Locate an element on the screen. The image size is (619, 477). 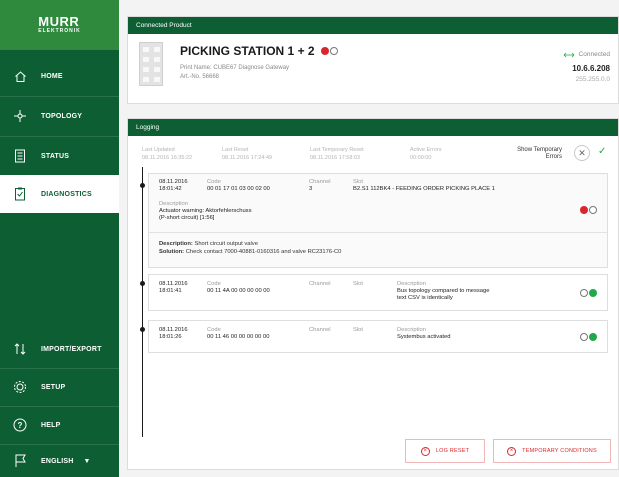
show-temporary-errors-label: Show Temporary Errors is located at coordinates (539, 153).